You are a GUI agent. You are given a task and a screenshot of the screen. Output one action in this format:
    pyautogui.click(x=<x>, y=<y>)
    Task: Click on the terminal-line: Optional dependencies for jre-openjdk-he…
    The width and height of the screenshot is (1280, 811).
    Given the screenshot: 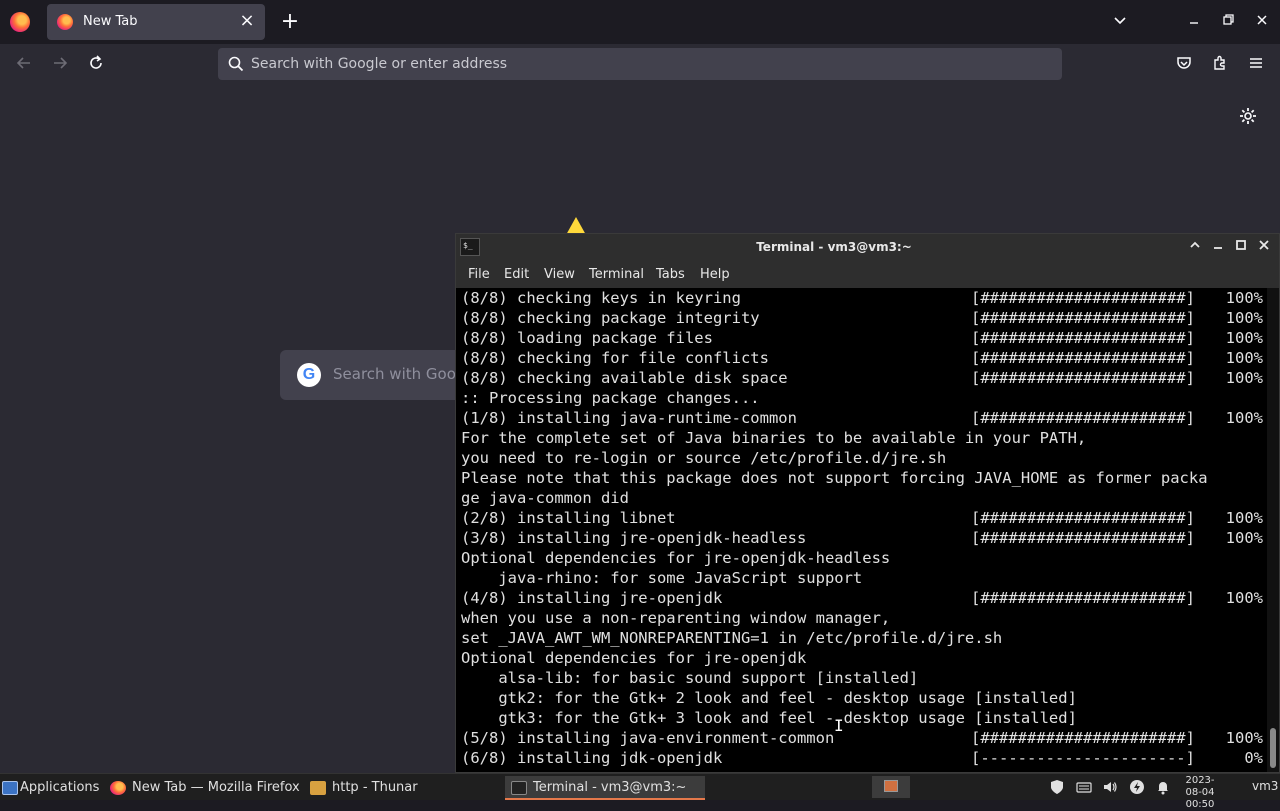 What is the action you would take?
    pyautogui.click(x=864, y=558)
    